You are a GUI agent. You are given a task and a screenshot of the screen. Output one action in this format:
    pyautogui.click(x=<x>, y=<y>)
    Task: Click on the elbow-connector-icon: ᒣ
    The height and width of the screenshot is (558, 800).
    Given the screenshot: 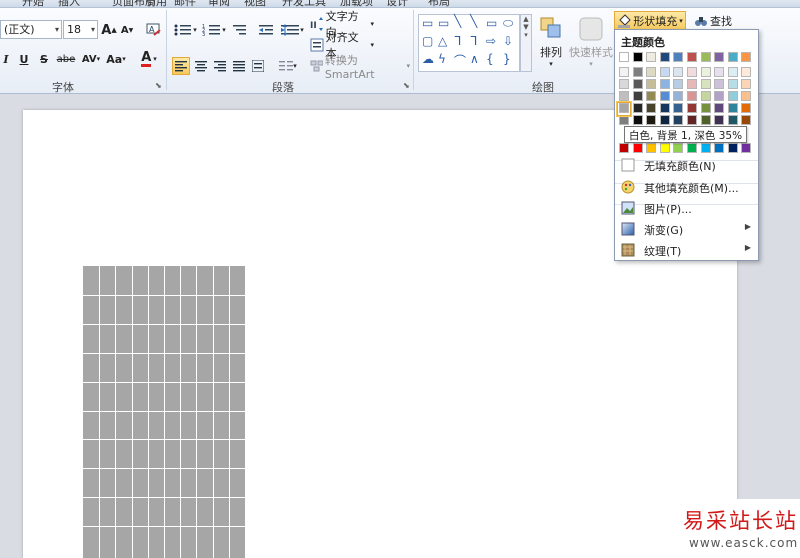 What is the action you would take?
    pyautogui.click(x=457, y=41)
    